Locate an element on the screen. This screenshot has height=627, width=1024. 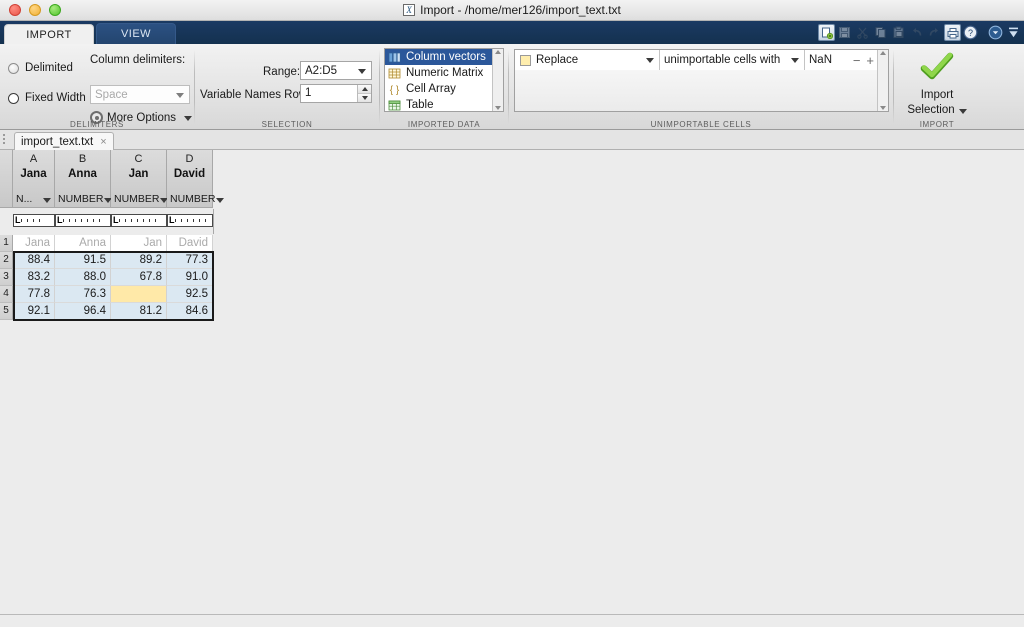
document-tab-import-text: import_text.txt × is located at coordinates (64, 141).